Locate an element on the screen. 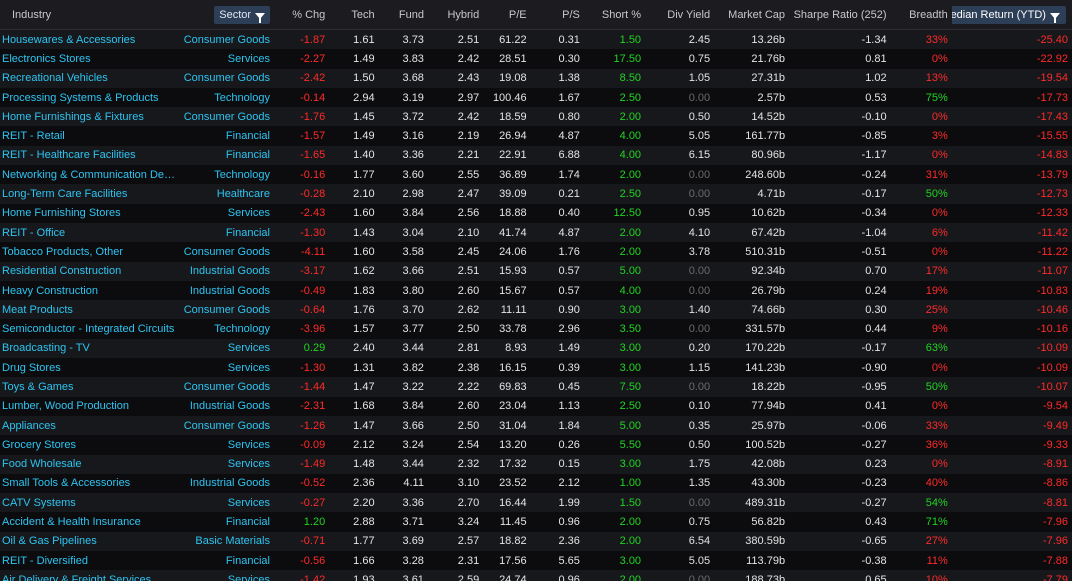 The image size is (1072, 581). header-div-yield: Div Yield is located at coordinates (679, 15).